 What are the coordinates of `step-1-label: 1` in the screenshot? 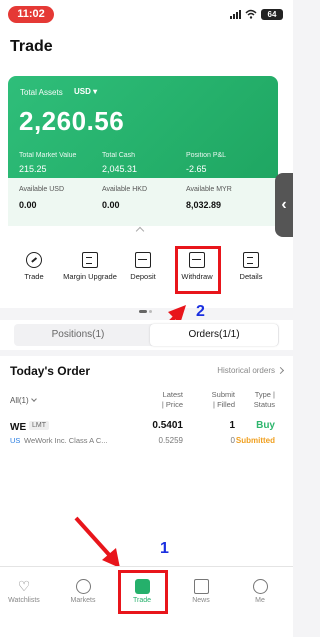 It's located at (164, 548).